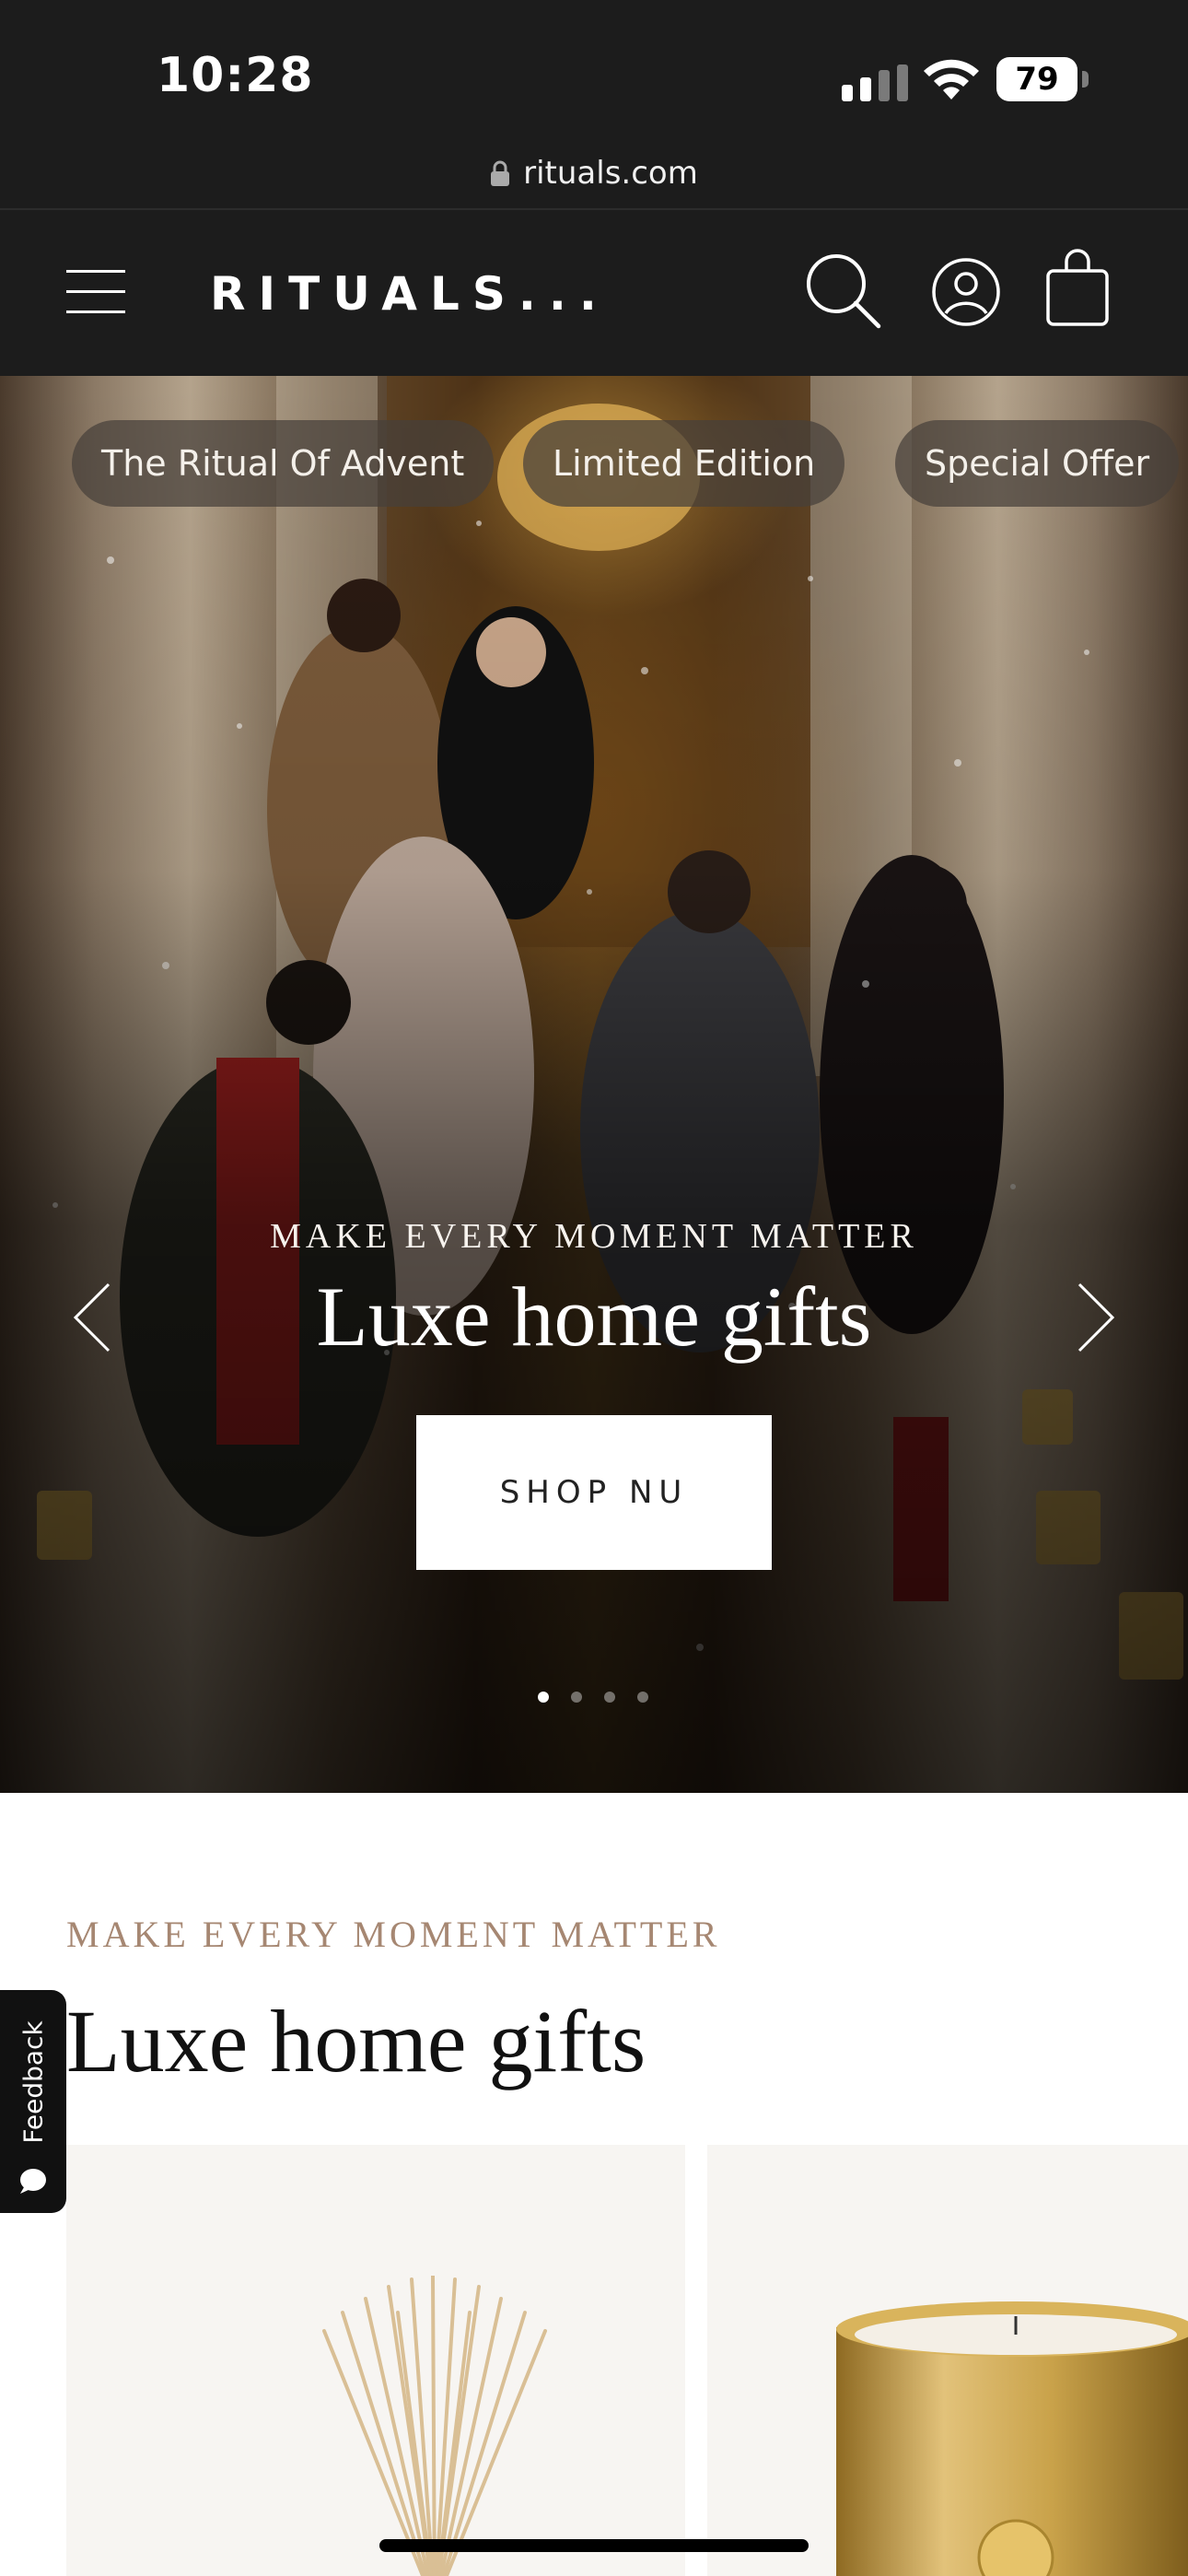  What do you see at coordinates (356, 2041) in the screenshot?
I see `section-title: Luxe home gifts` at bounding box center [356, 2041].